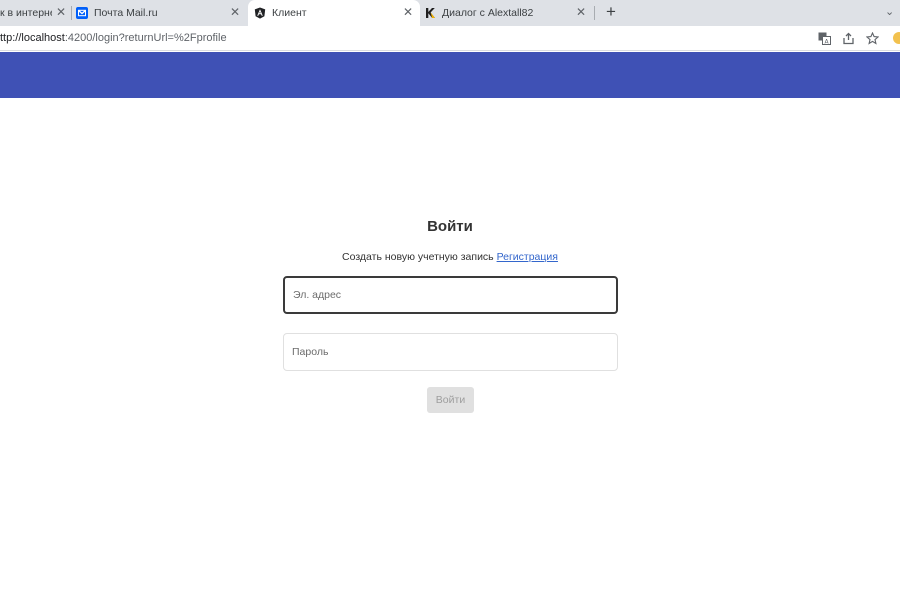 The width and height of the screenshot is (900, 600). What do you see at coordinates (848, 38) in the screenshot?
I see `share-icon` at bounding box center [848, 38].